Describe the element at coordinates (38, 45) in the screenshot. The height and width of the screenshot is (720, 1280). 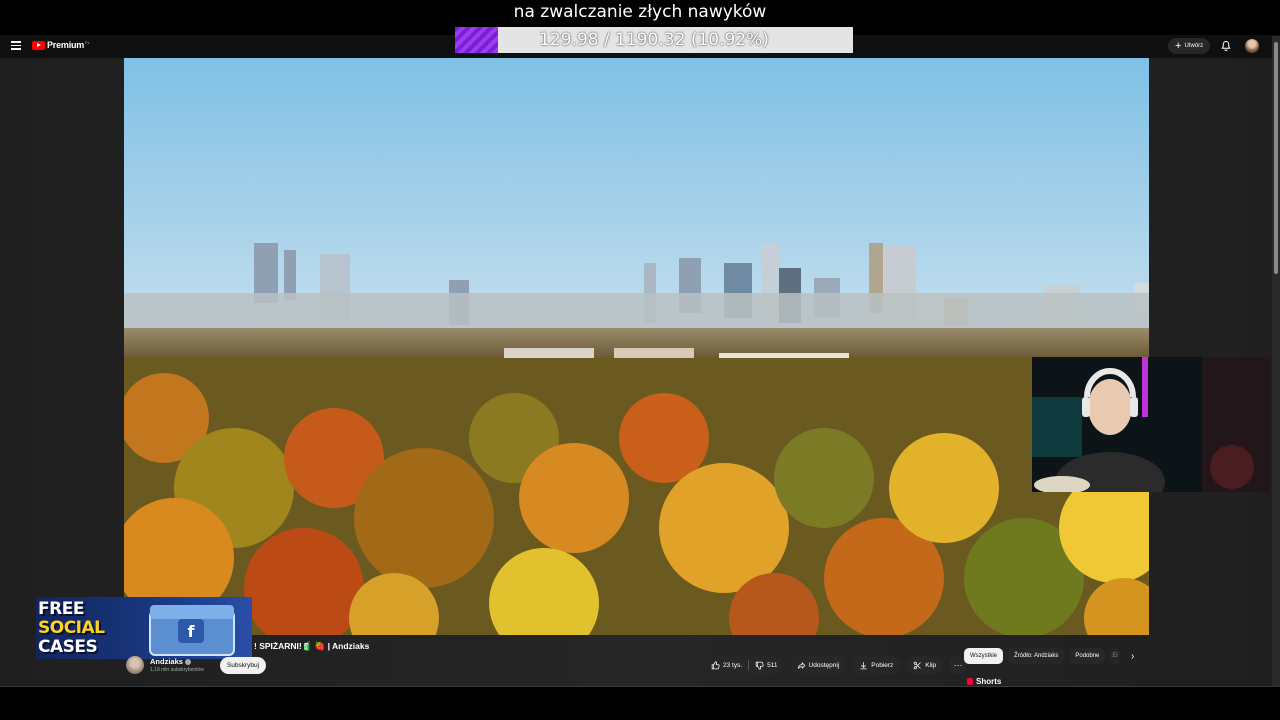
I see `youtube-play-icon` at that location.